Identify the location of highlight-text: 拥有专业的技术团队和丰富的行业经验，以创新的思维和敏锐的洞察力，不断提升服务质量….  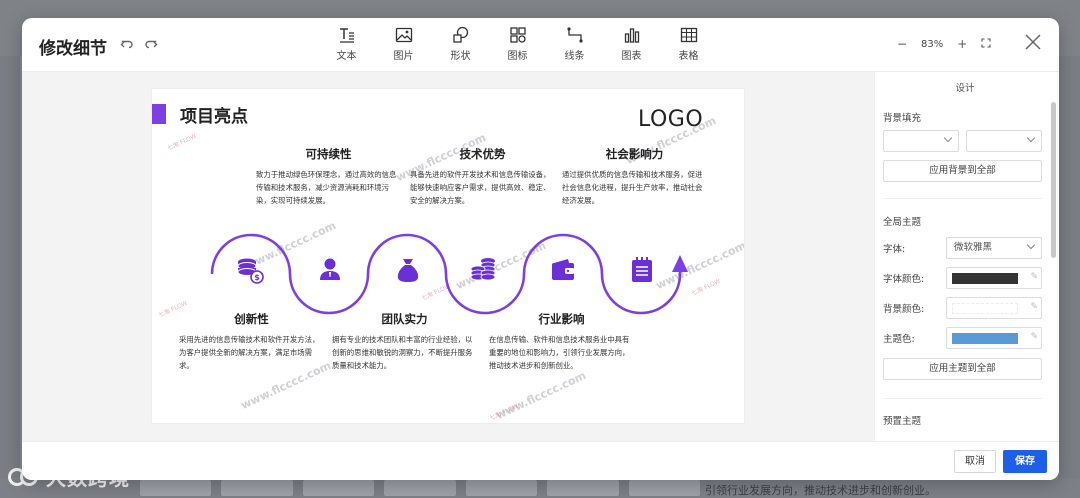
(402, 352).